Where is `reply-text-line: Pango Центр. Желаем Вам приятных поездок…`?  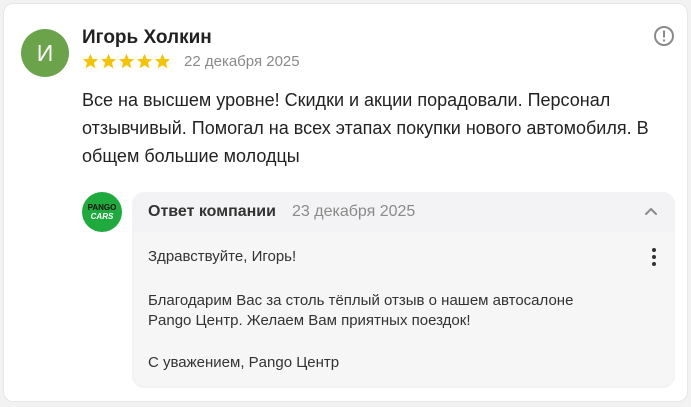
reply-text-line: Pango Центр. Желаем Вам приятных поездок… is located at coordinates (309, 320).